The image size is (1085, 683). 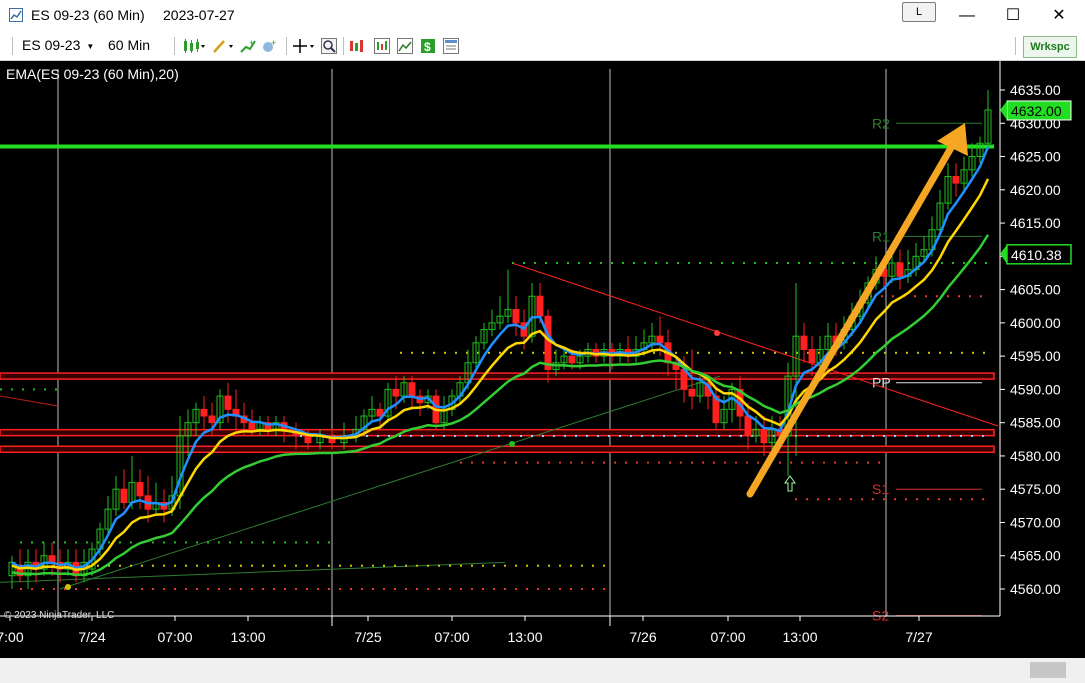 I want to click on workspace-button: Wrkspc, so click(x=1050, y=47).